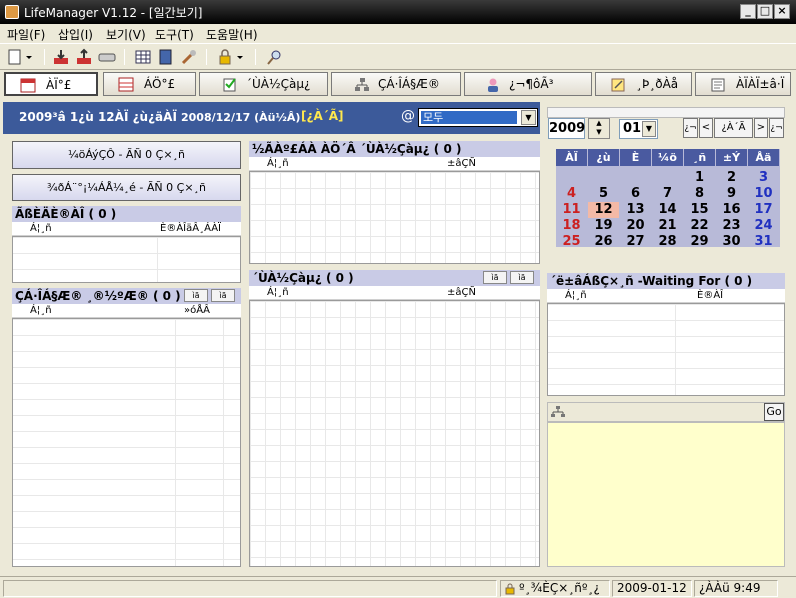 The image size is (796, 598). Describe the element at coordinates (635, 242) in the screenshot. I see `calendar-day: 27` at that location.